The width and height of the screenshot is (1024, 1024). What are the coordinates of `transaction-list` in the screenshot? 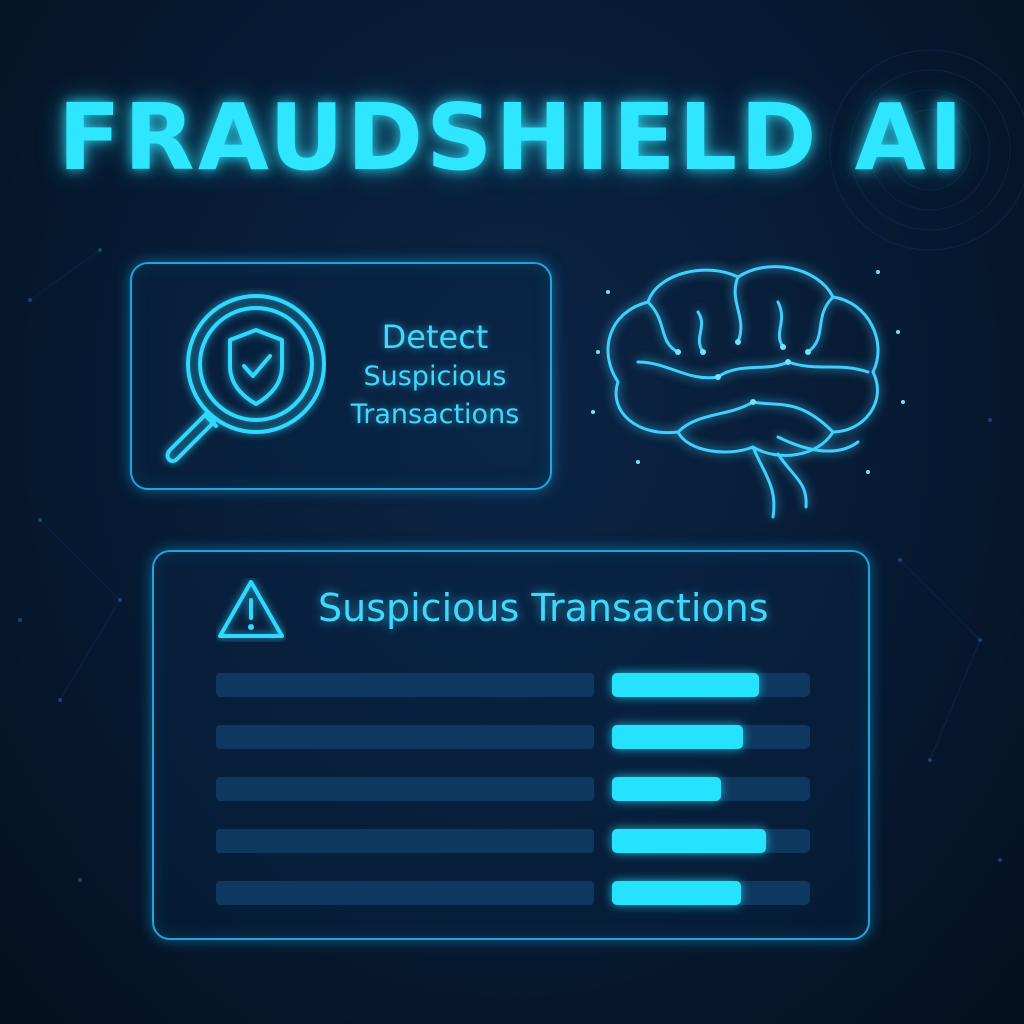 It's located at (513, 802).